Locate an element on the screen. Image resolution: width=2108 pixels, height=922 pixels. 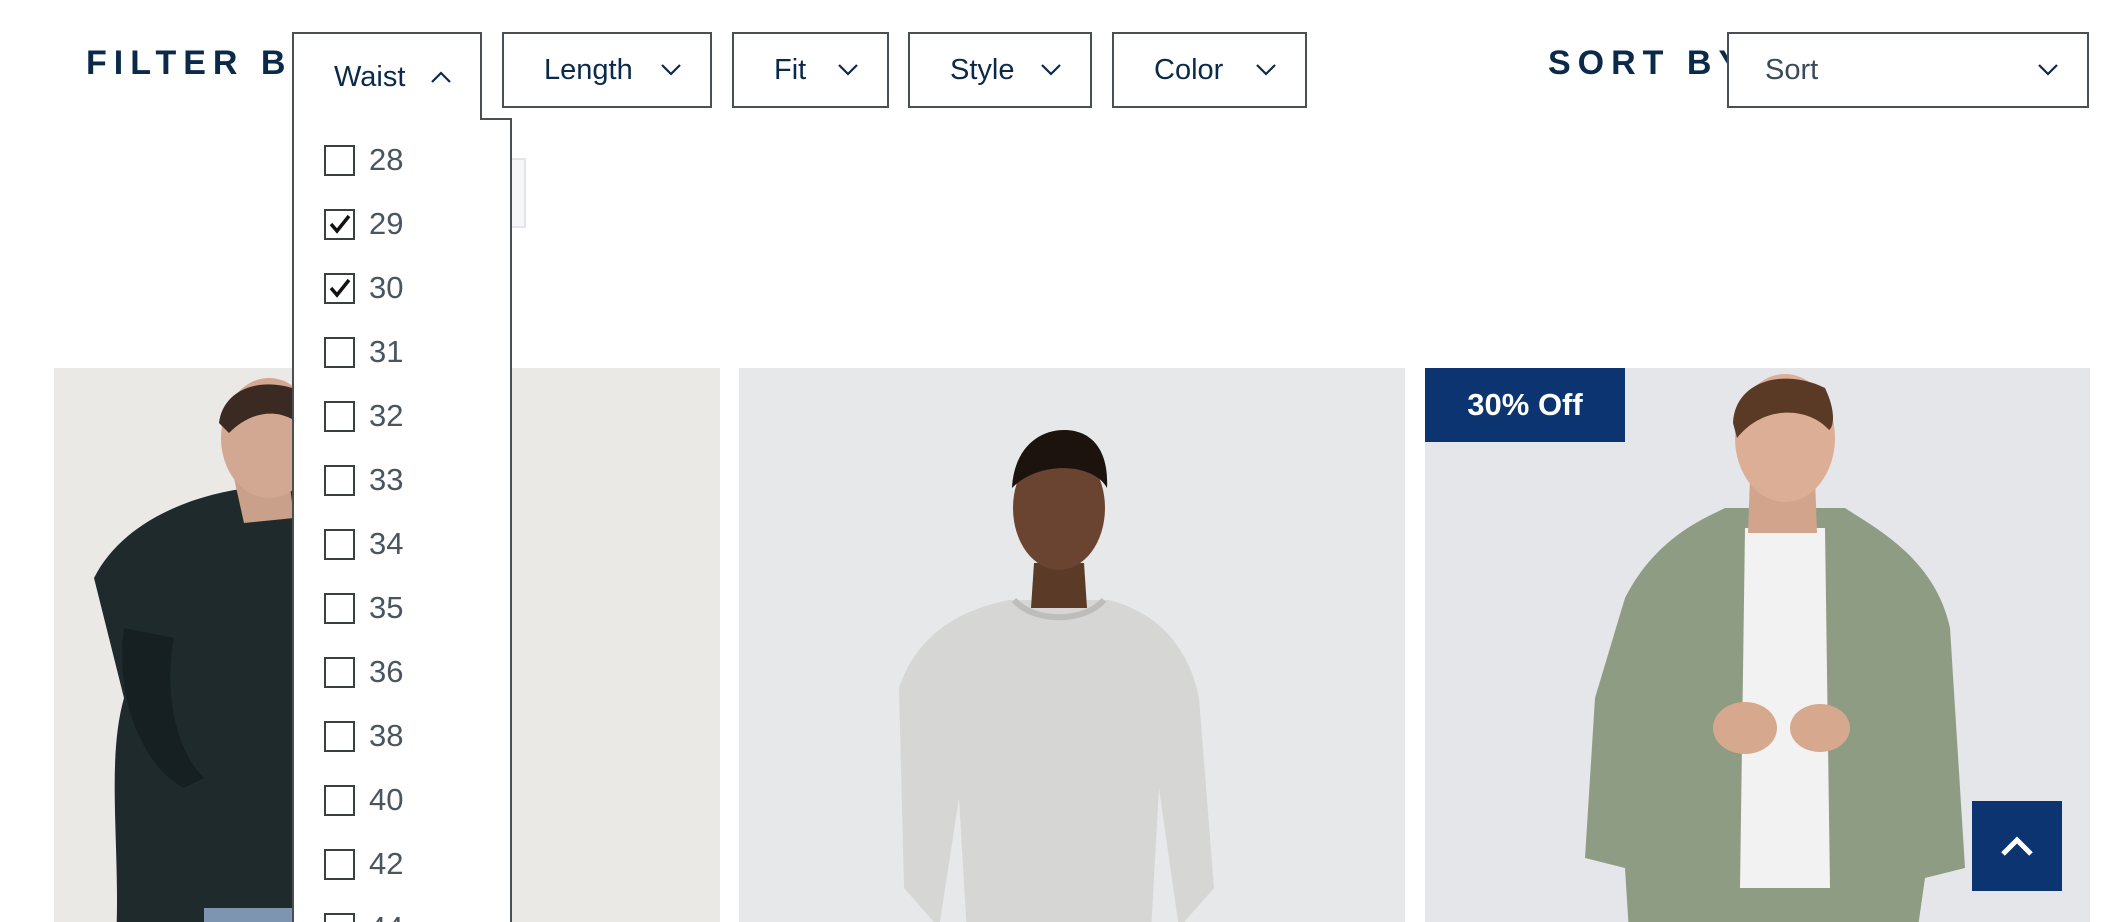
waist-option-label: 30 is located at coordinates (386, 287).